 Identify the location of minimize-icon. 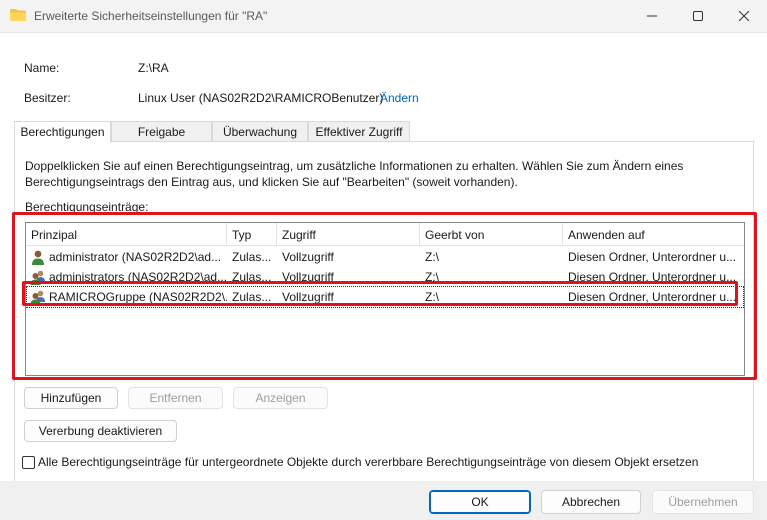
(652, 16).